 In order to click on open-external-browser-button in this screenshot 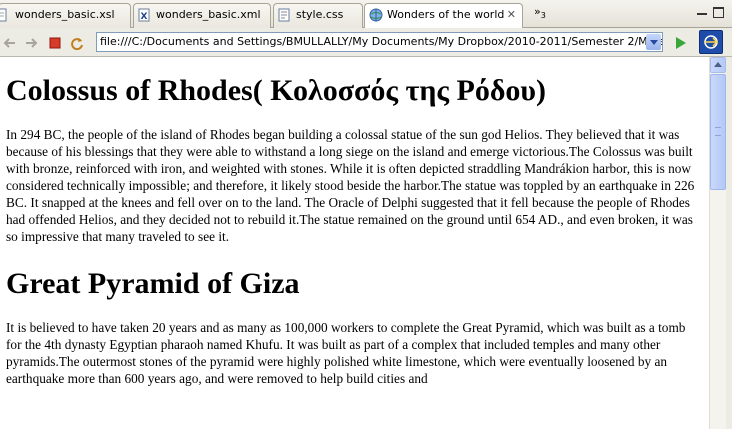, I will do `click(711, 42)`.